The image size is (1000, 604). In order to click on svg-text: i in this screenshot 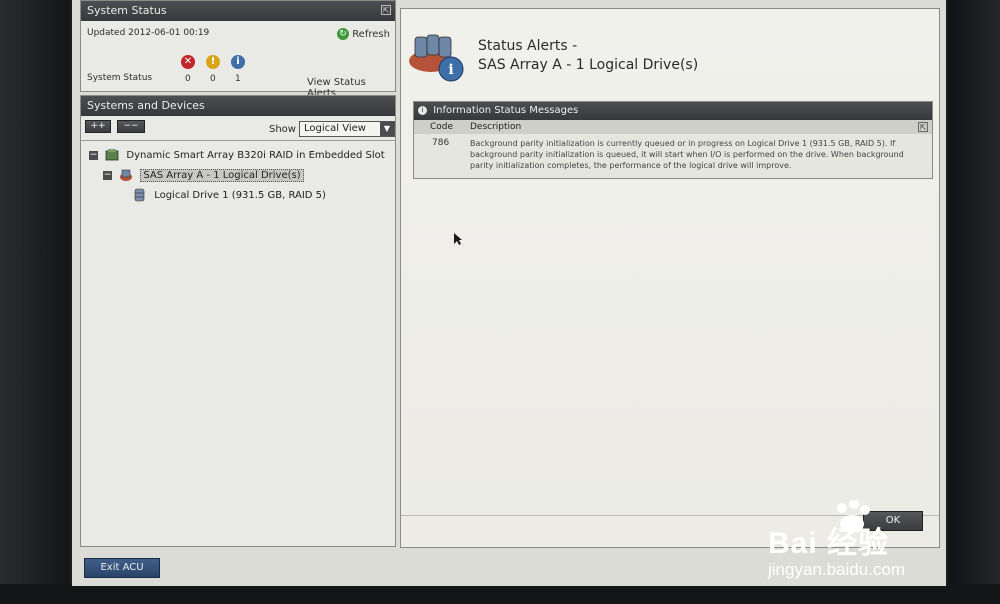, I will do `click(450, 70)`.